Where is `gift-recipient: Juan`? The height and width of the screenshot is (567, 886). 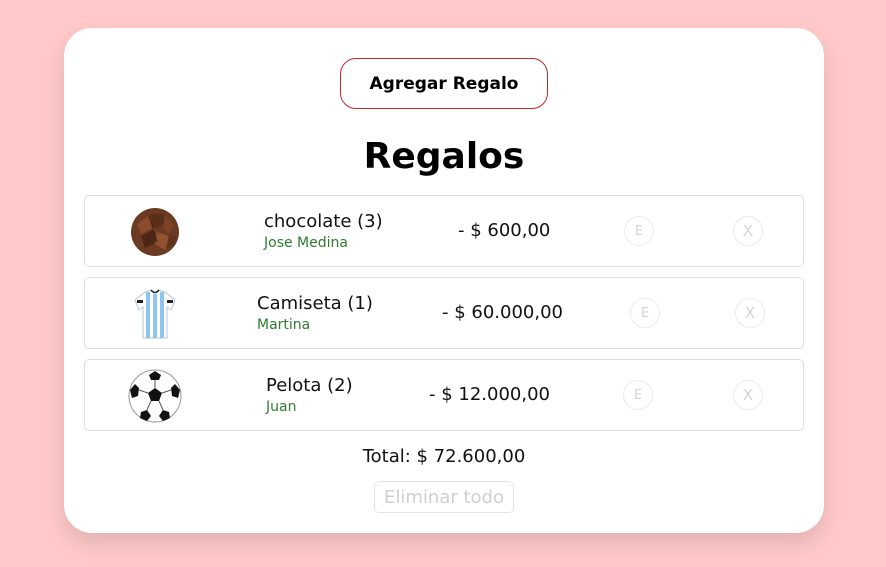 gift-recipient: Juan is located at coordinates (281, 407).